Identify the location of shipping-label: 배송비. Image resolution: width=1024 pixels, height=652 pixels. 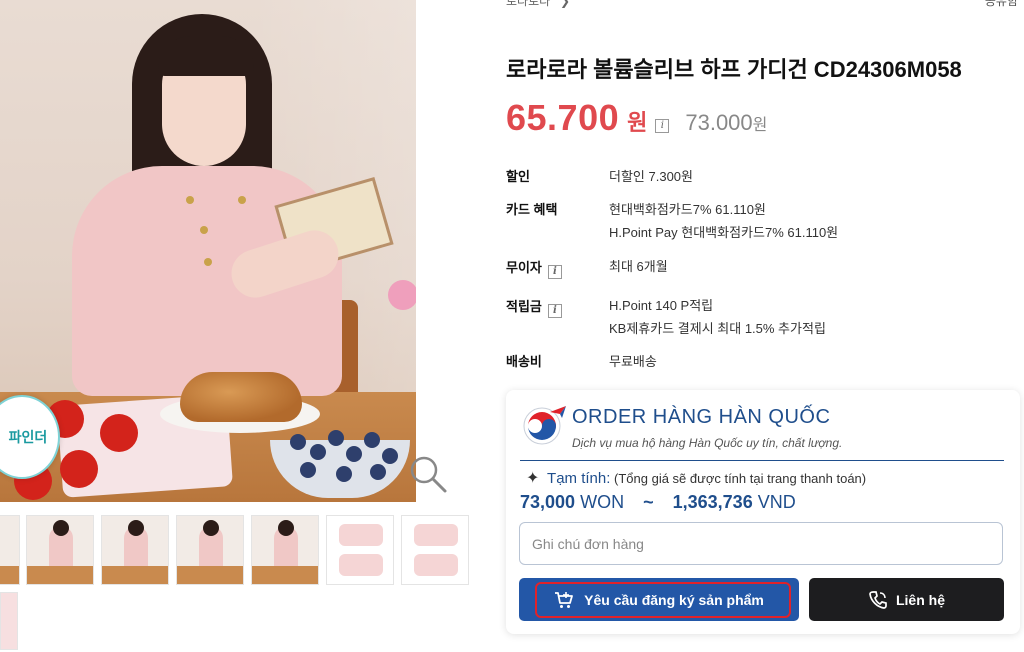
(524, 361).